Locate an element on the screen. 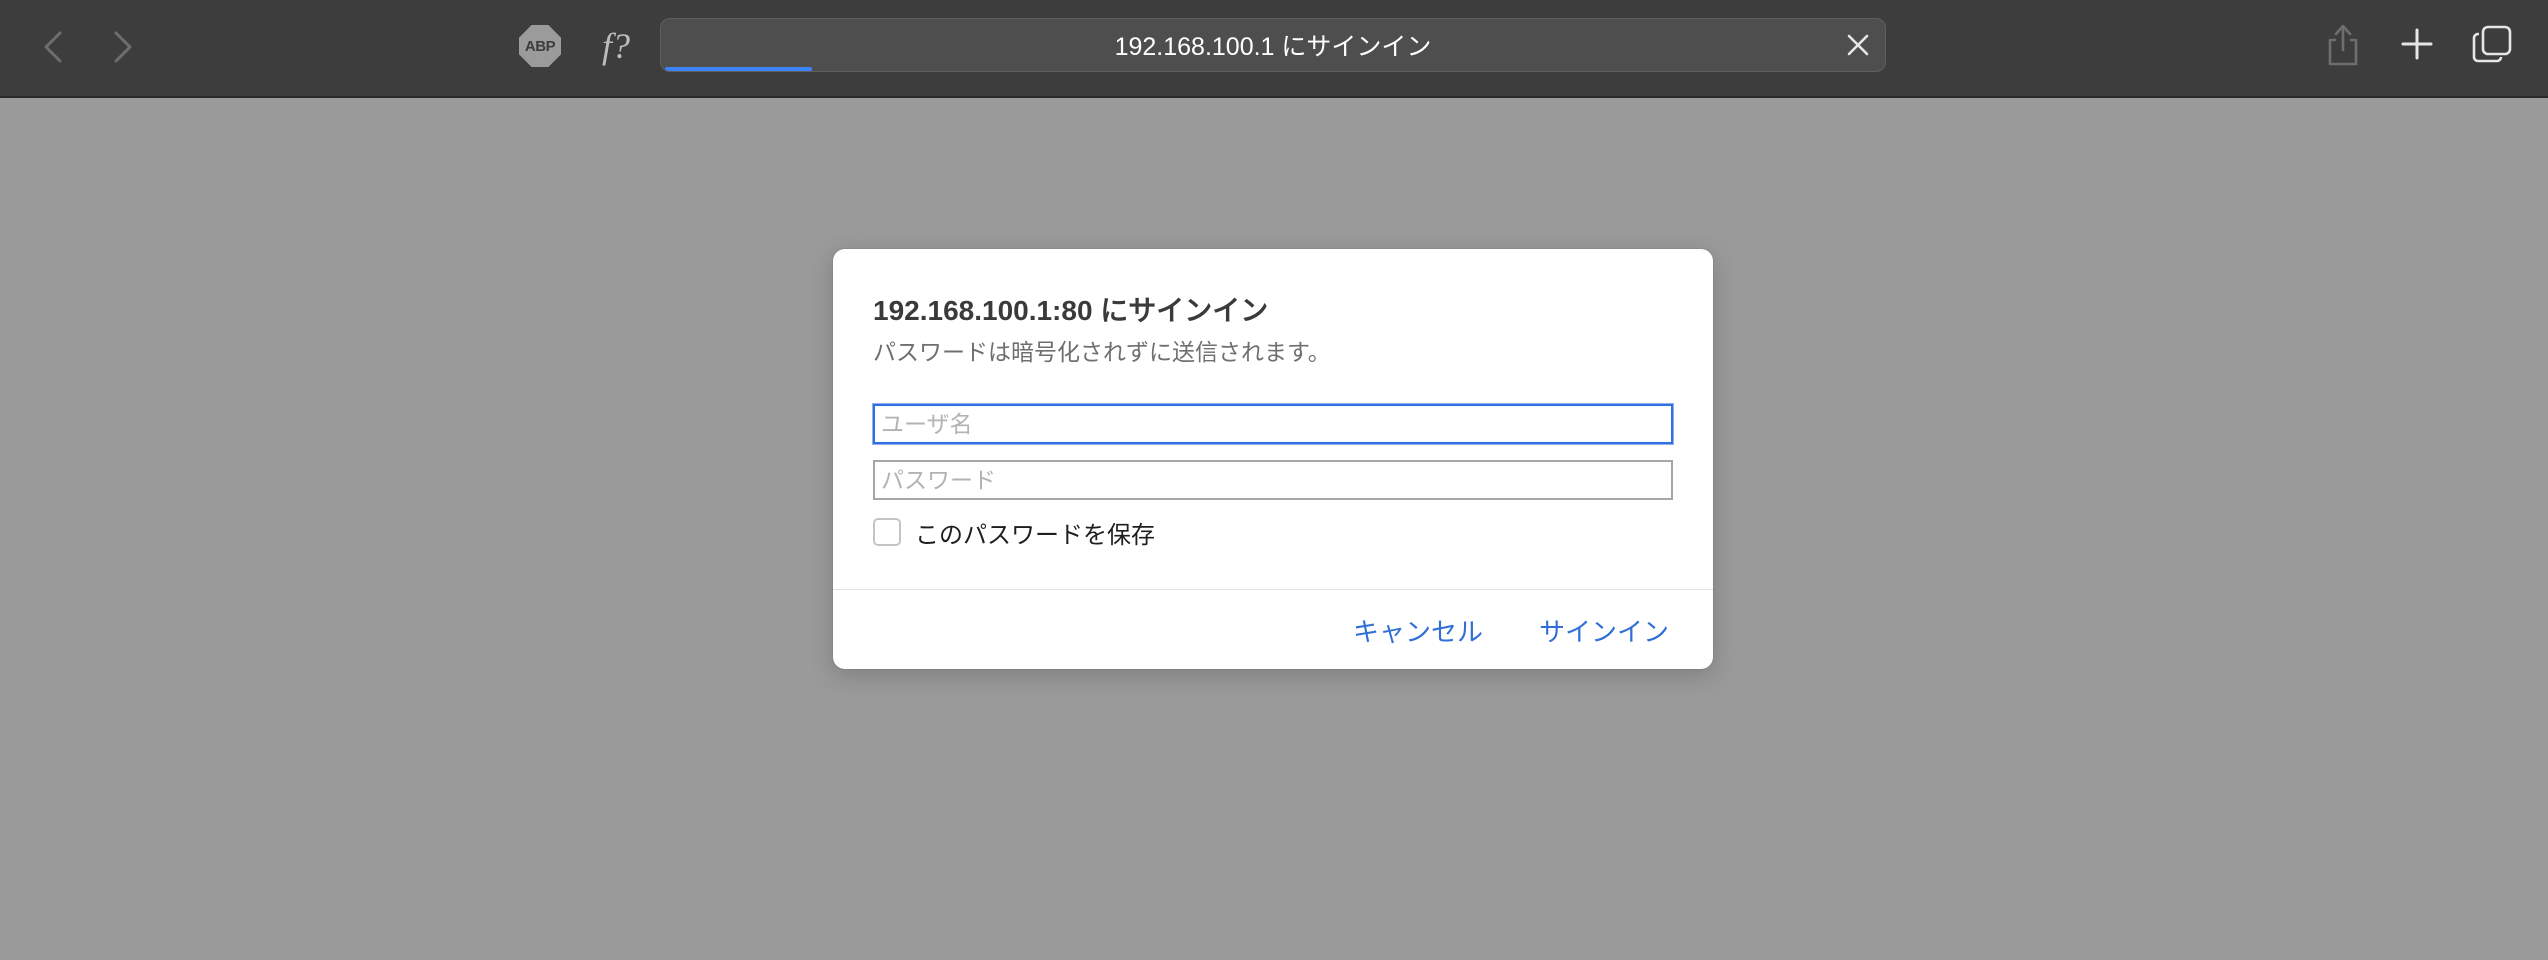  save-password-row: このパスワードを保存 is located at coordinates (1014, 533).